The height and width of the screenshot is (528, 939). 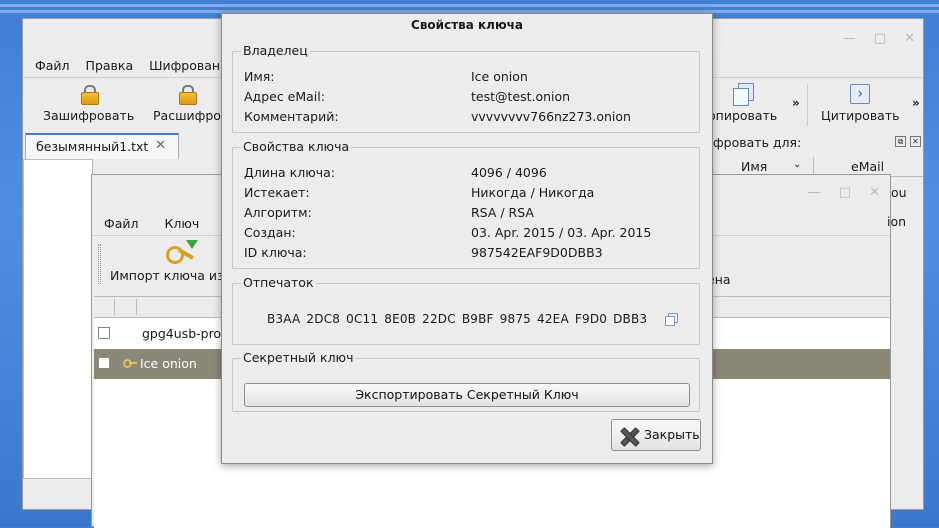 What do you see at coordinates (916, 103) in the screenshot?
I see `toolbar-more-icon-2: »` at bounding box center [916, 103].